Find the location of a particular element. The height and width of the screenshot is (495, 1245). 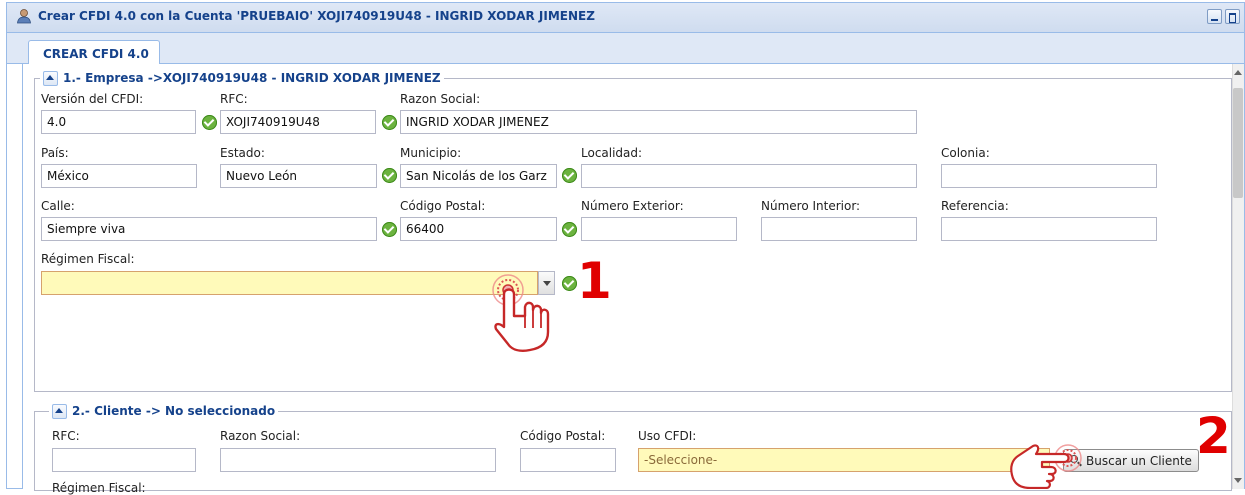

rfc-field: XOJI740919U48 is located at coordinates (298, 122).